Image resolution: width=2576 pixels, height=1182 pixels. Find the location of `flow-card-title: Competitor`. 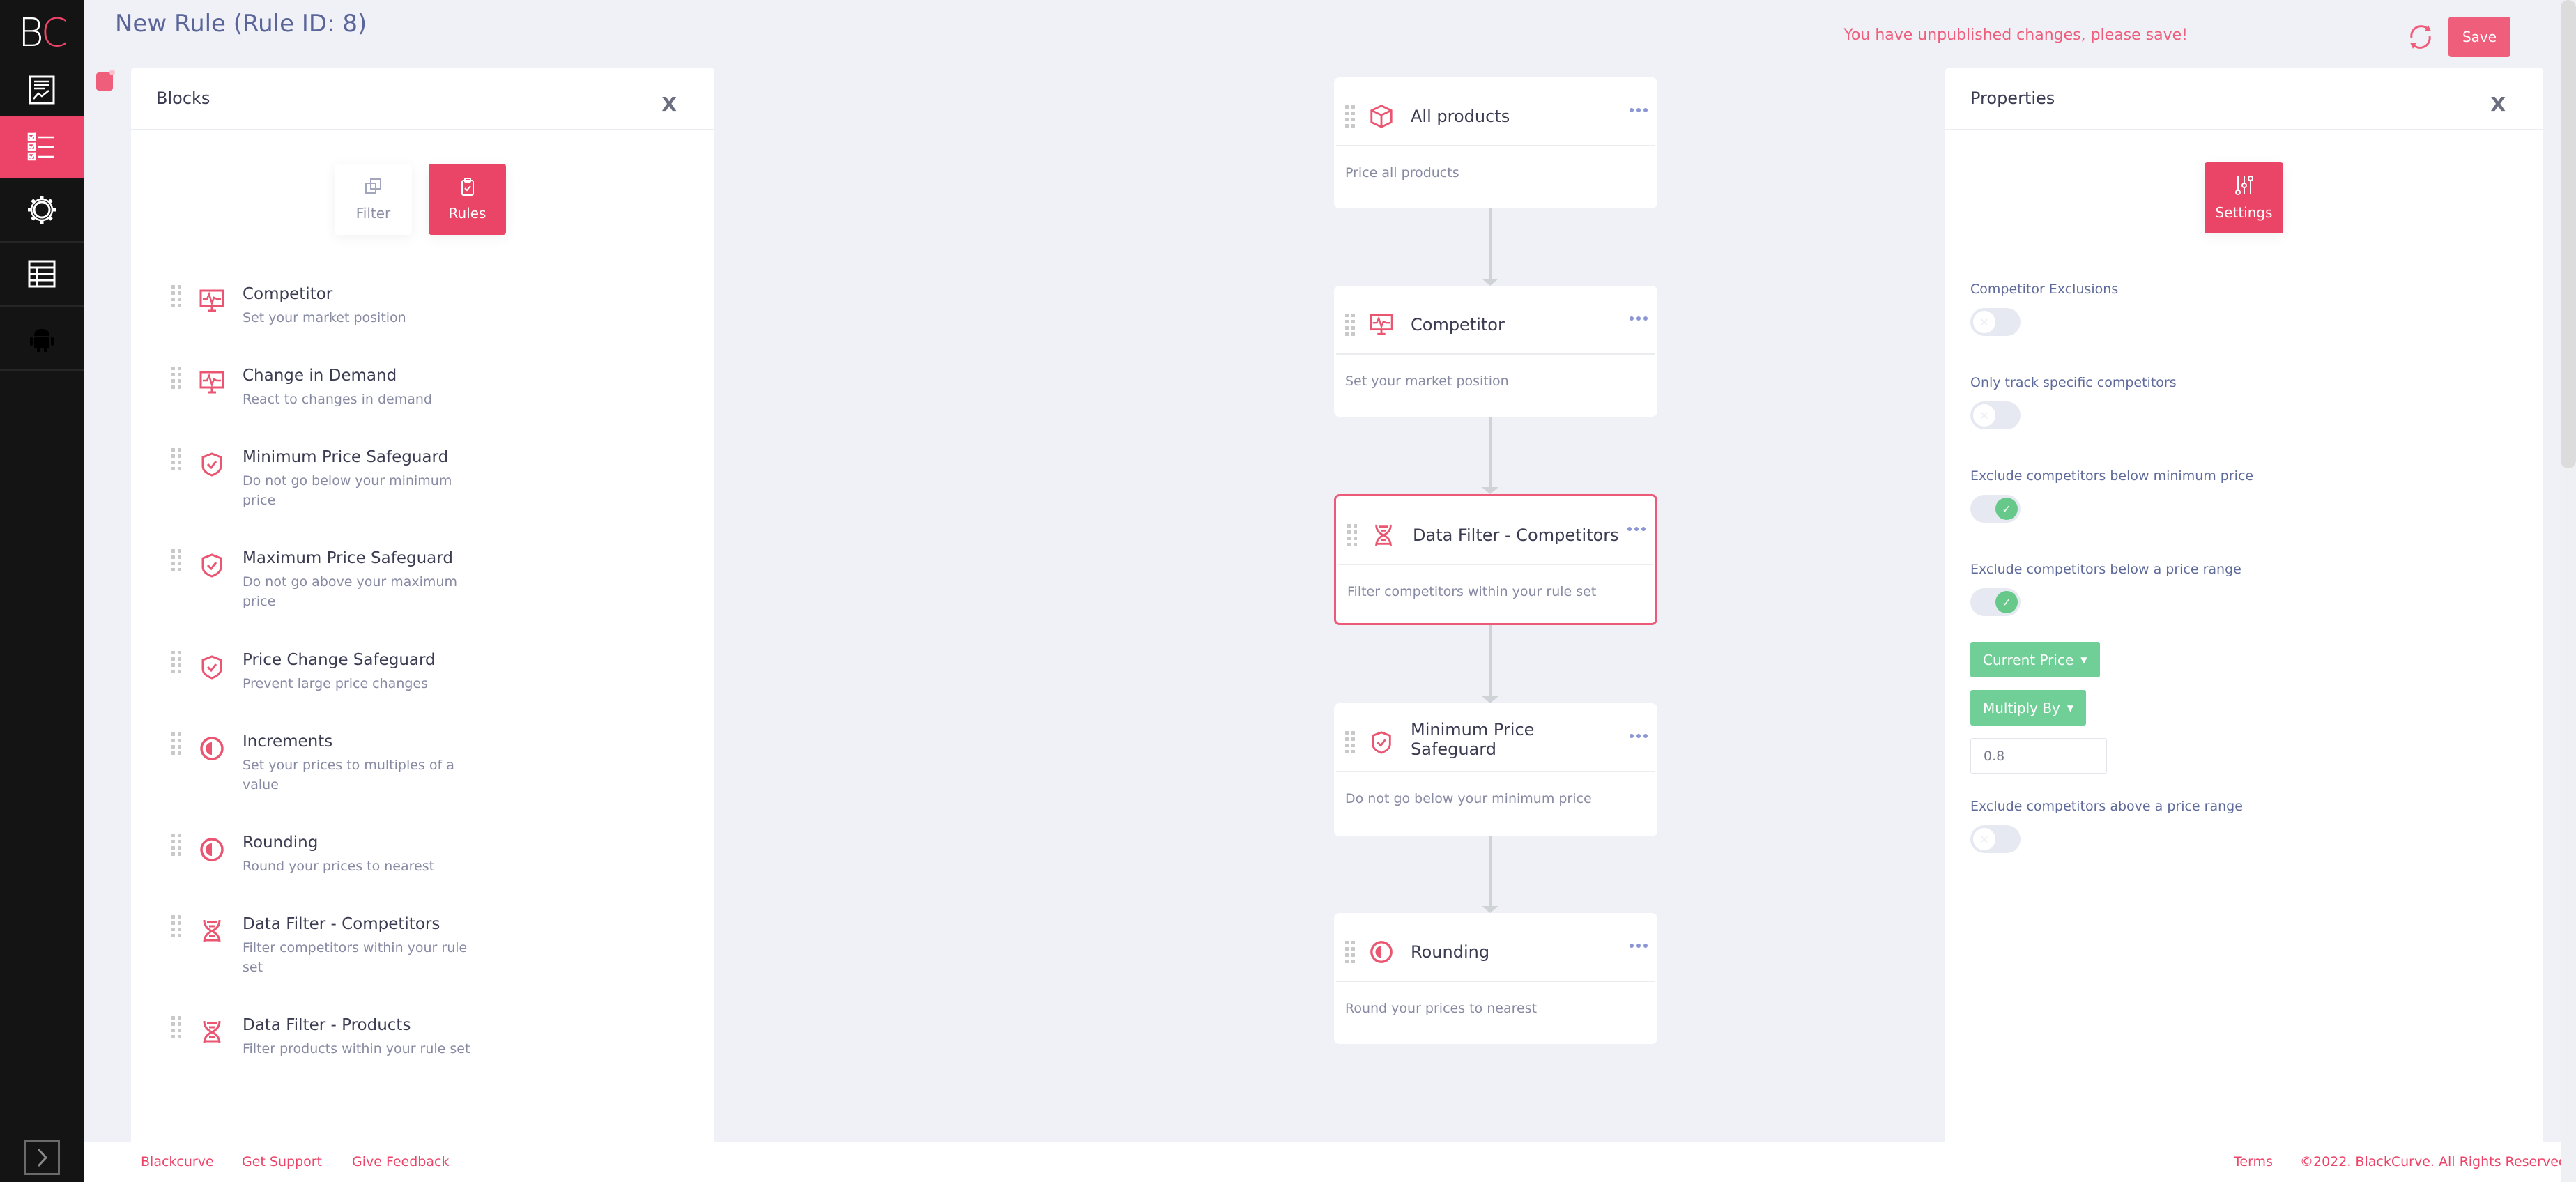

flow-card-title: Competitor is located at coordinates (1458, 325).